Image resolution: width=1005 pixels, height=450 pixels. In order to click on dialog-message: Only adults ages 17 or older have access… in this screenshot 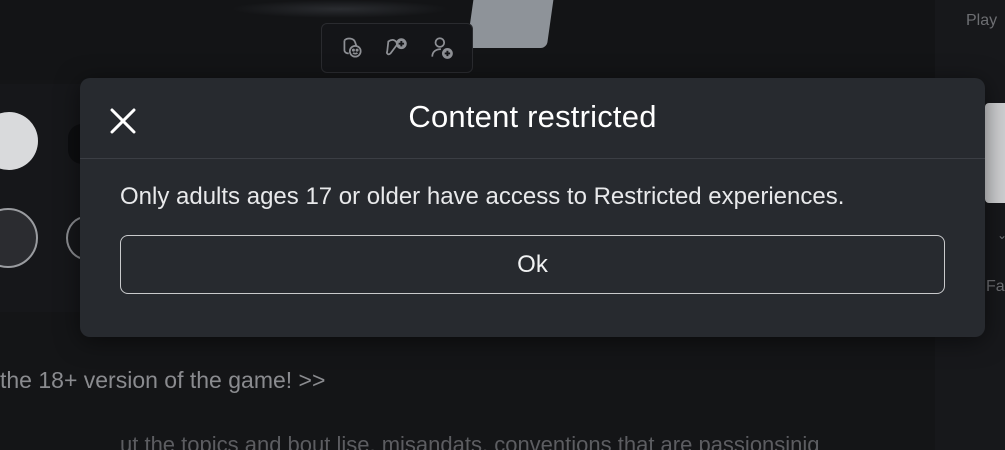, I will do `click(482, 196)`.